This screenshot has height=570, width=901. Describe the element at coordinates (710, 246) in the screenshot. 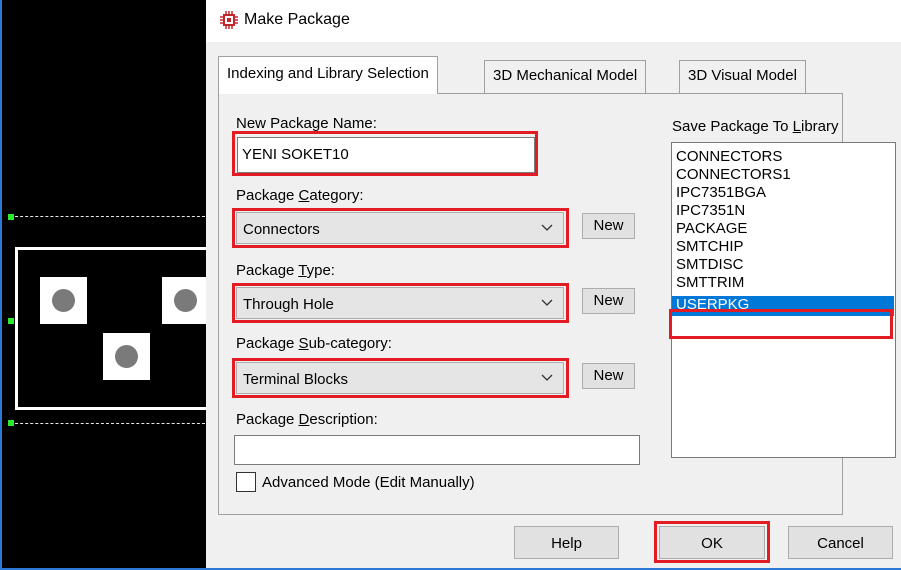

I see `list-item: SMTCHIP` at that location.